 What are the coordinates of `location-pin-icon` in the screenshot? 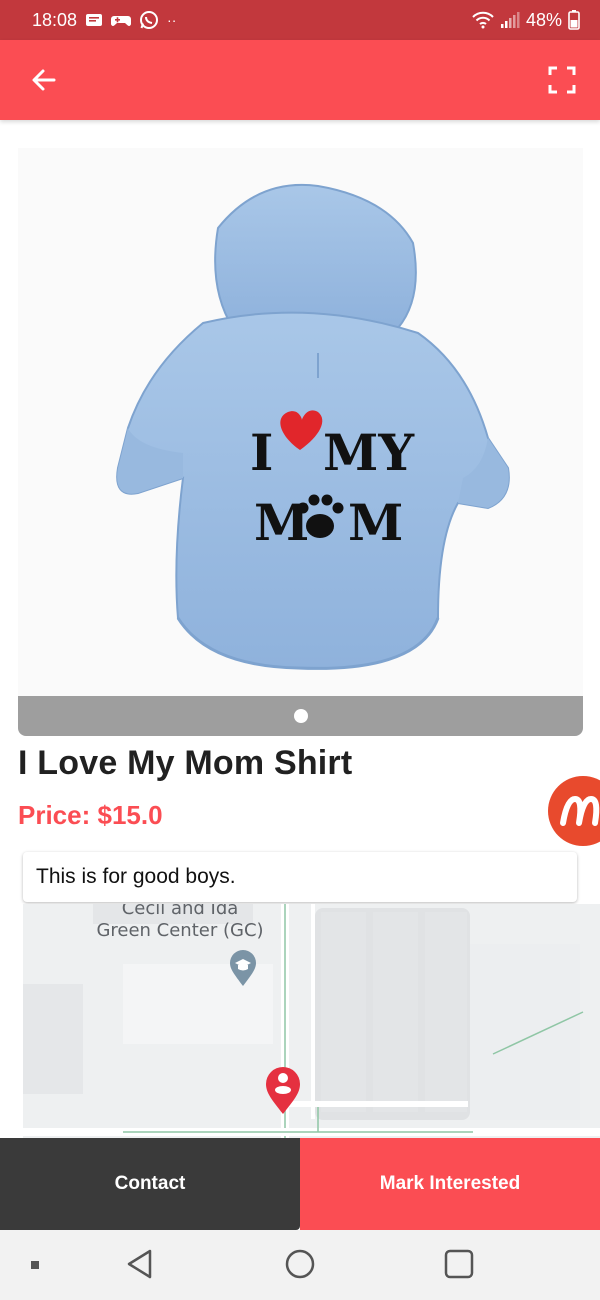 It's located at (283, 1090).